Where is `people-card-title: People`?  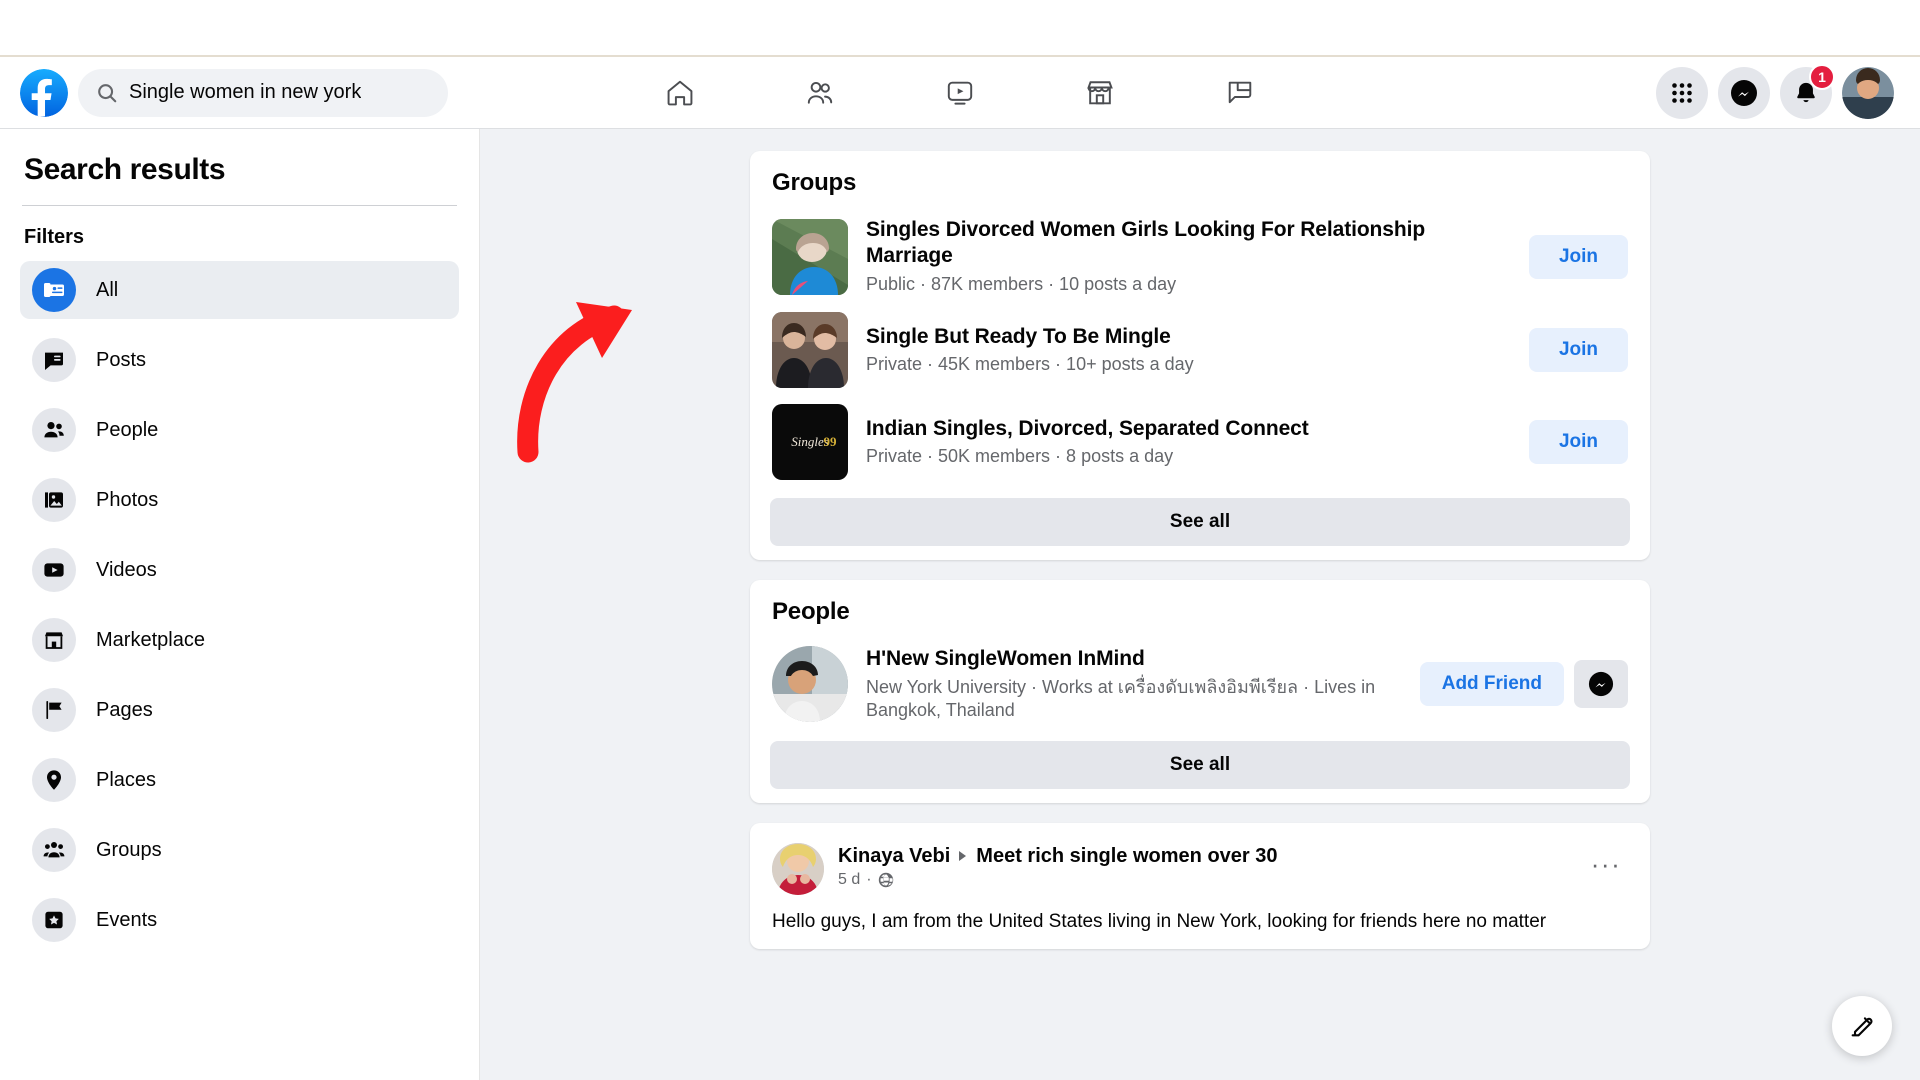 people-card-title: People is located at coordinates (811, 612).